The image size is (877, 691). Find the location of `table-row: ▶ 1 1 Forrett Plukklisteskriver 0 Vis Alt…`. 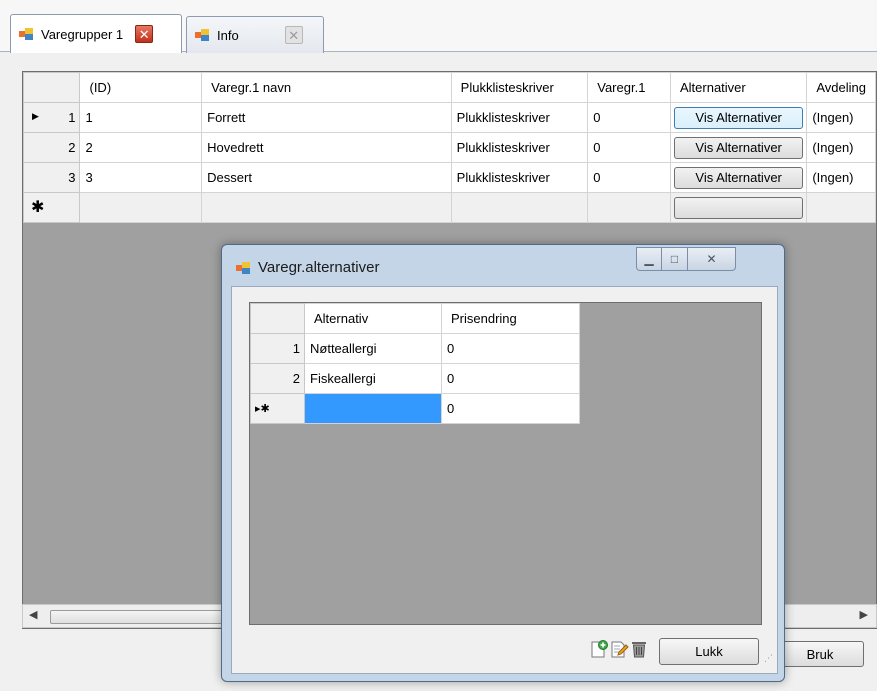

table-row: ▶ 1 1 Forrett Plukklisteskriver 0 Vis Alt… is located at coordinates (449, 117).